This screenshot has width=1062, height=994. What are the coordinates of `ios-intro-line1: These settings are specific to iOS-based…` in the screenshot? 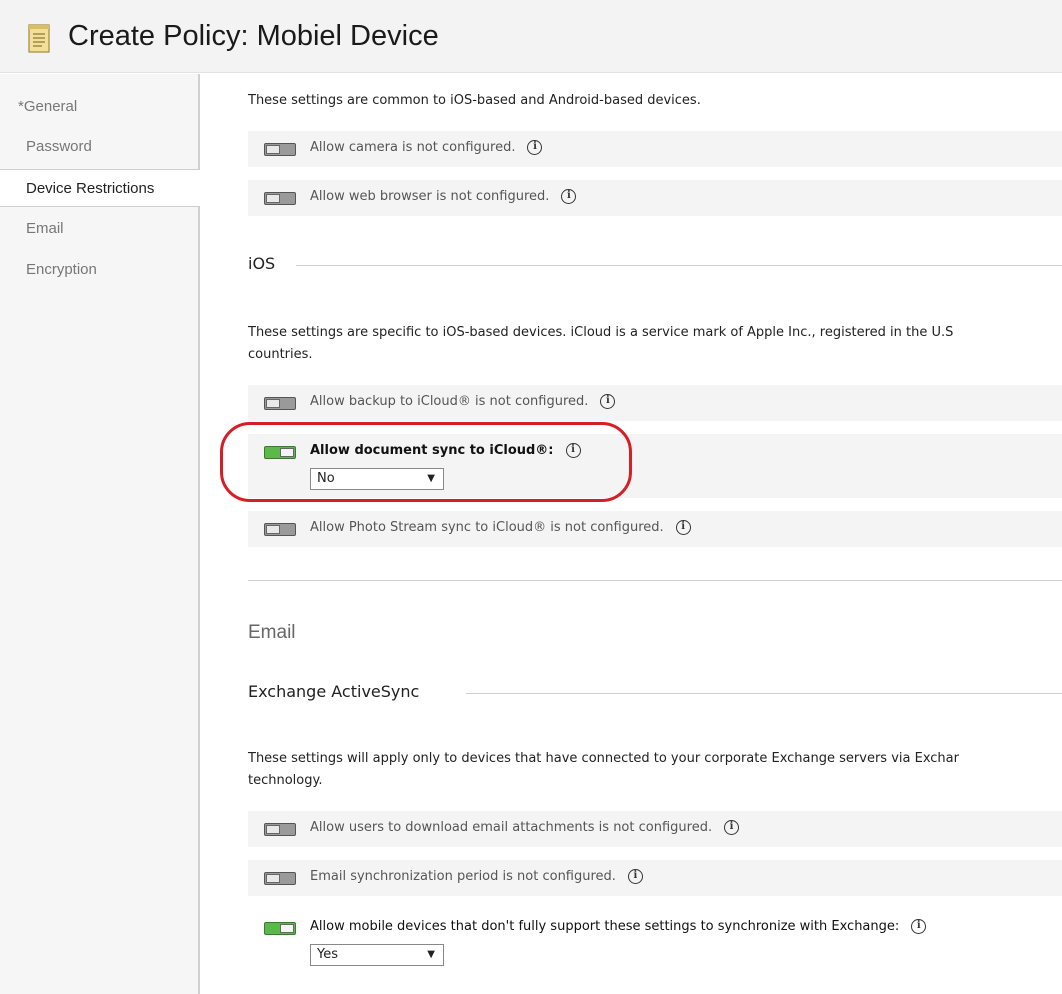 It's located at (601, 332).